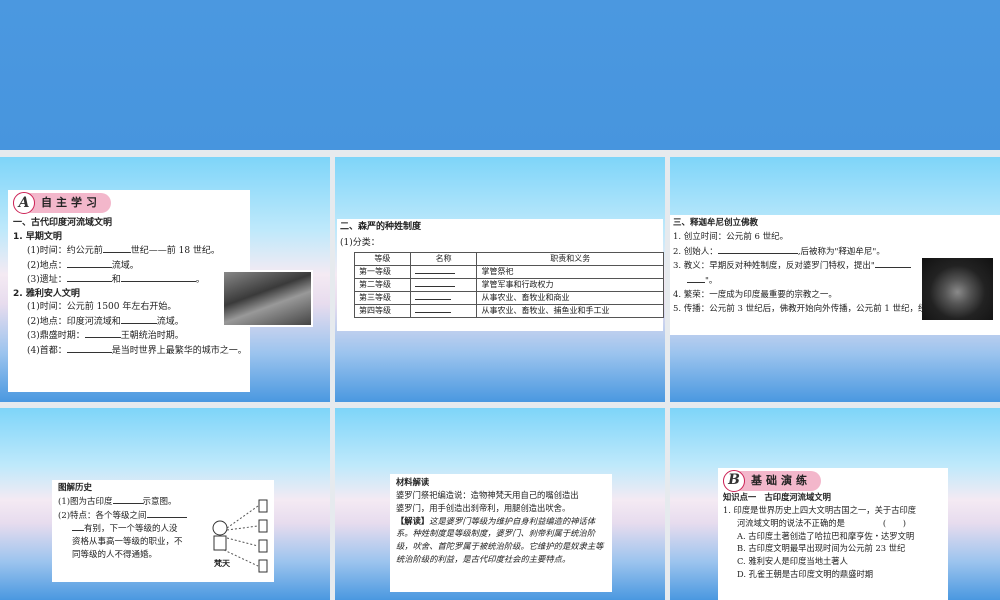  What do you see at coordinates (734, 481) in the screenshot?
I see `badge-letter: B` at bounding box center [734, 481].